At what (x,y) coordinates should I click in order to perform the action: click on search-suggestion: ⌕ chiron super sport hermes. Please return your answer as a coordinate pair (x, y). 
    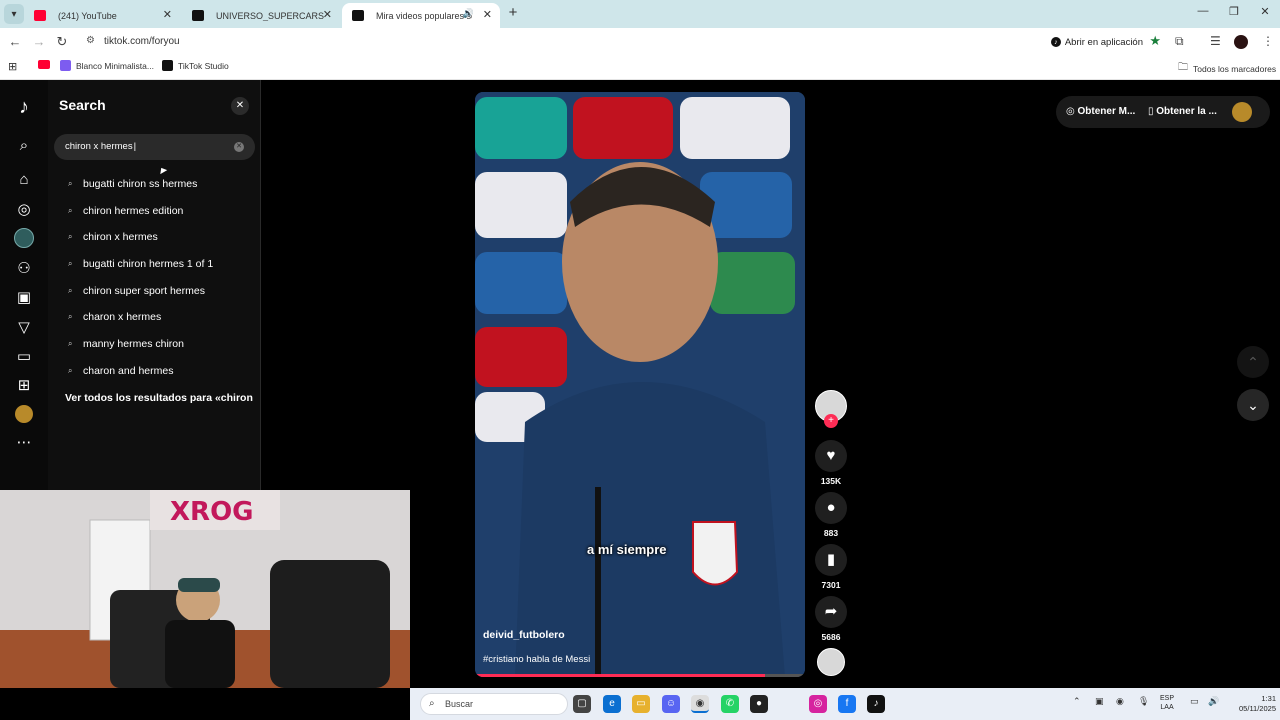
    Looking at the image, I should click on (136, 291).